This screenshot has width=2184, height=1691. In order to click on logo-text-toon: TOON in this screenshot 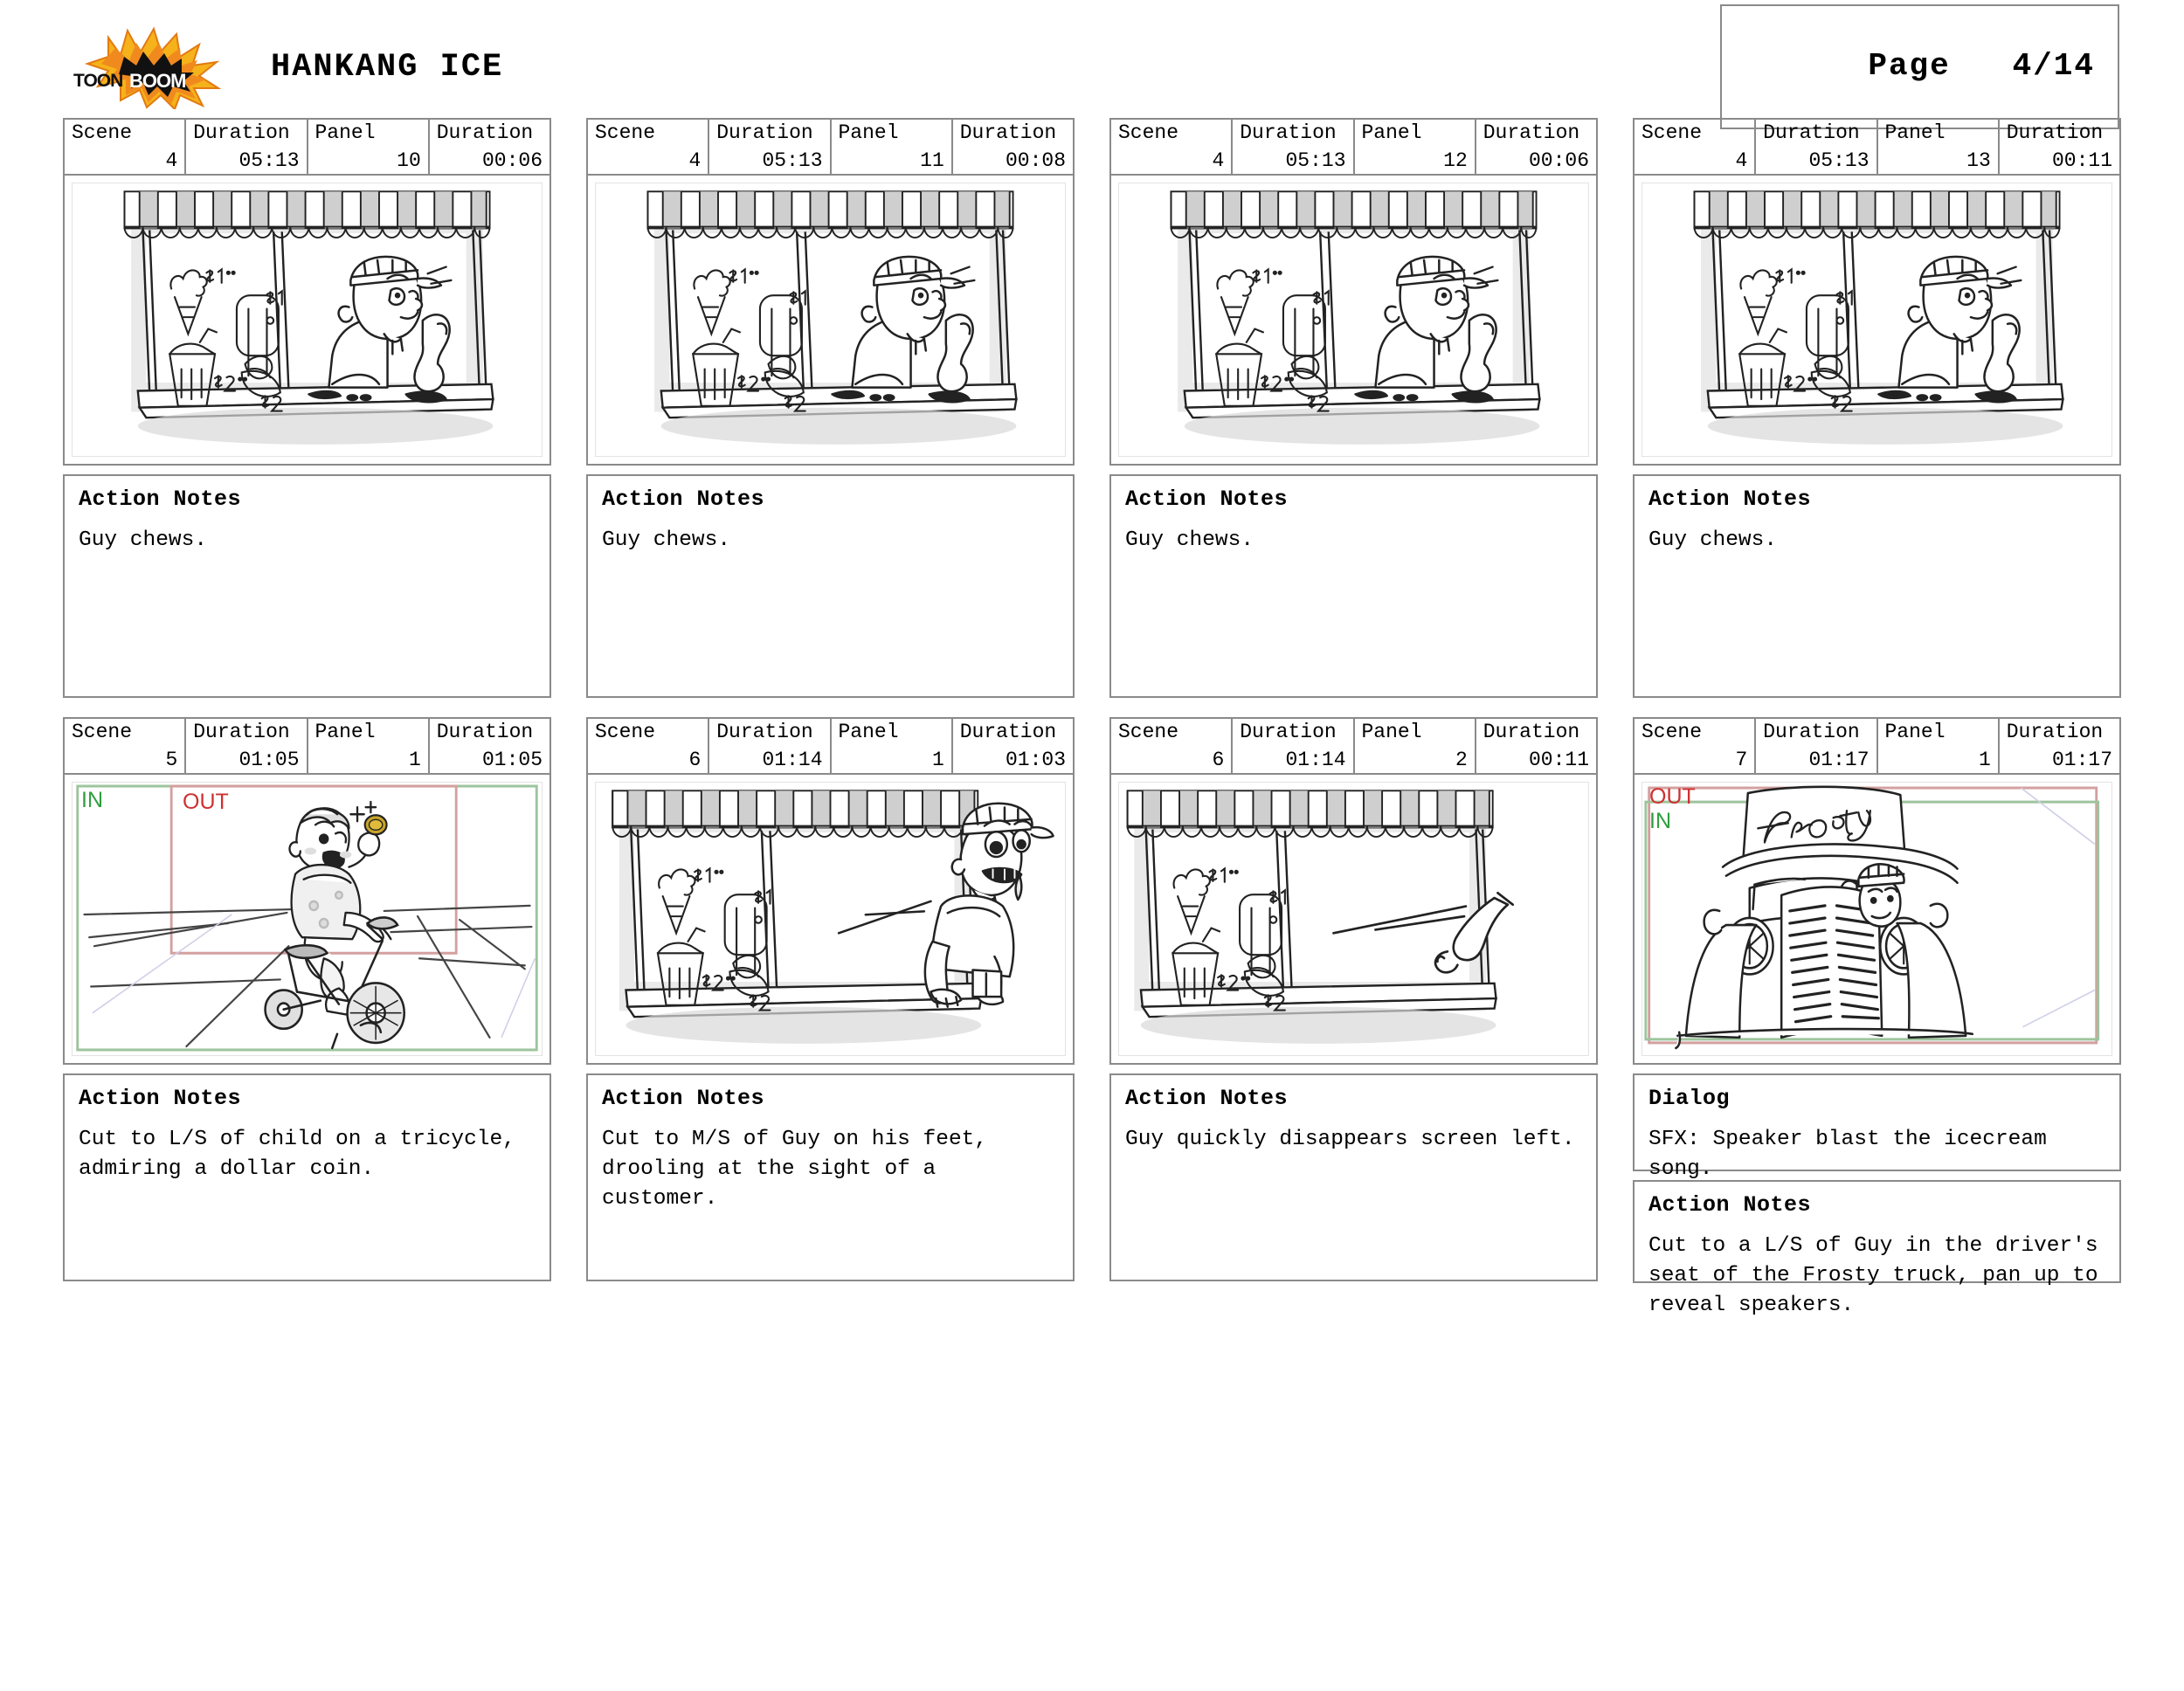, I will do `click(97, 81)`.